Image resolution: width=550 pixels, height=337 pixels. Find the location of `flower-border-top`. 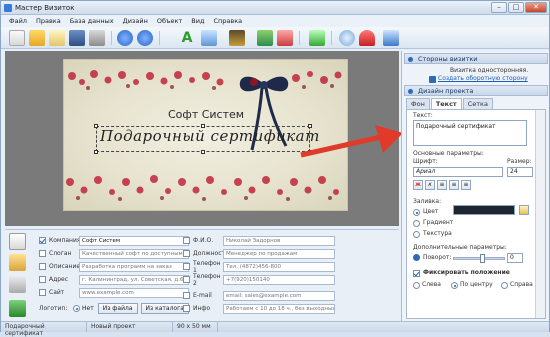

flower-border-top is located at coordinates (205, 80).